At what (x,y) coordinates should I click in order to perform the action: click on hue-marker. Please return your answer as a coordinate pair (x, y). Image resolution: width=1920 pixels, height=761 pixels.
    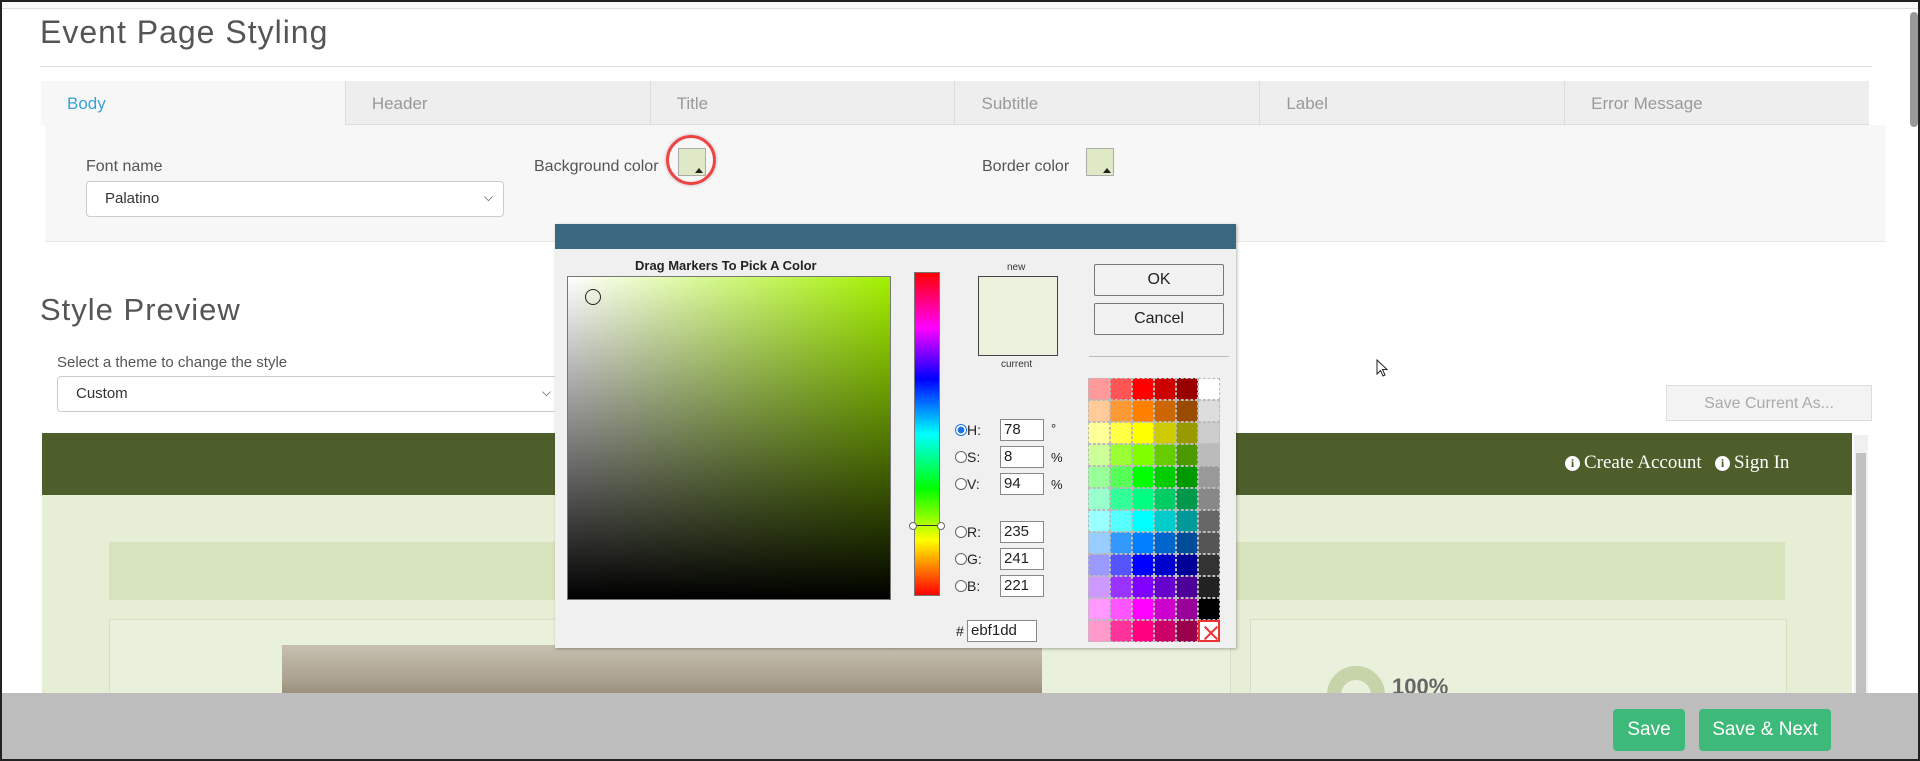
    Looking at the image, I should click on (927, 526).